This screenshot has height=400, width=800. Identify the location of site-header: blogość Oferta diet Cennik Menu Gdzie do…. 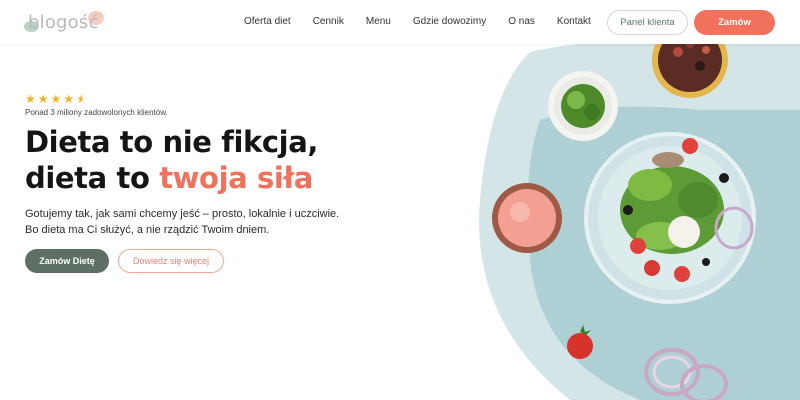
(400, 22).